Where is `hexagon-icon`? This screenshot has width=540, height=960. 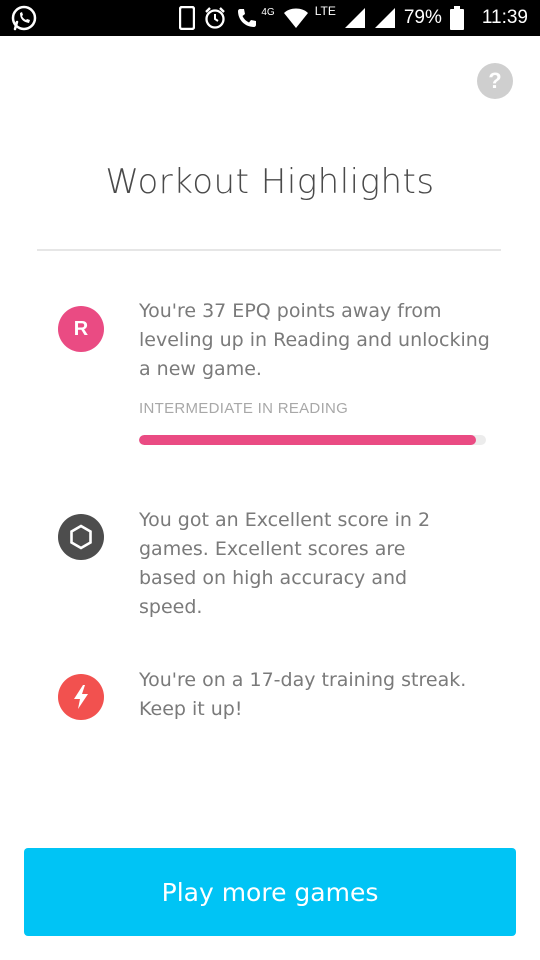 hexagon-icon is located at coordinates (81, 537).